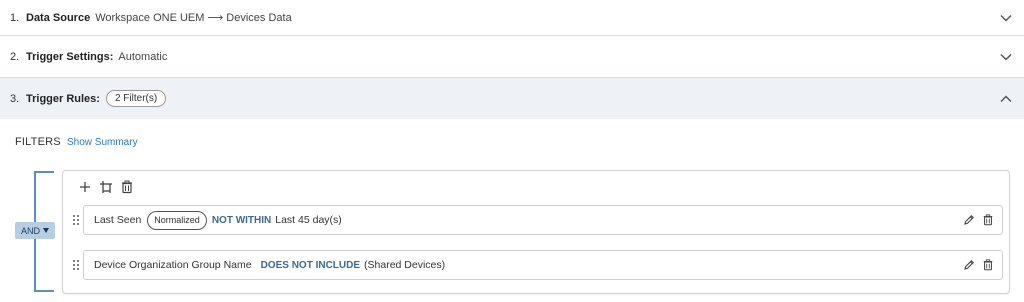  I want to click on add-nested-group-icon, so click(106, 187).